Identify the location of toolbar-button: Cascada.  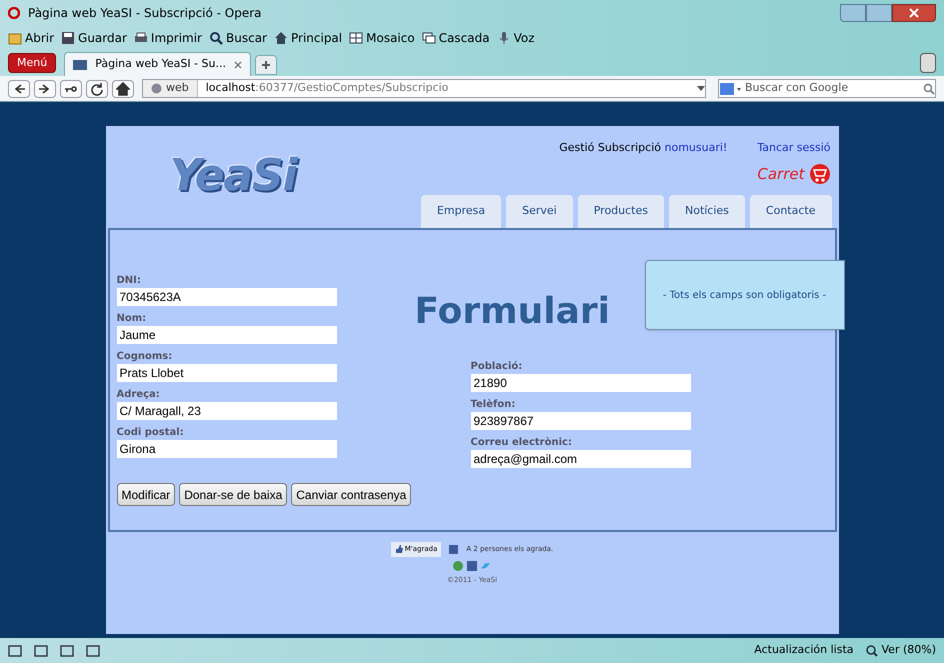
(456, 38).